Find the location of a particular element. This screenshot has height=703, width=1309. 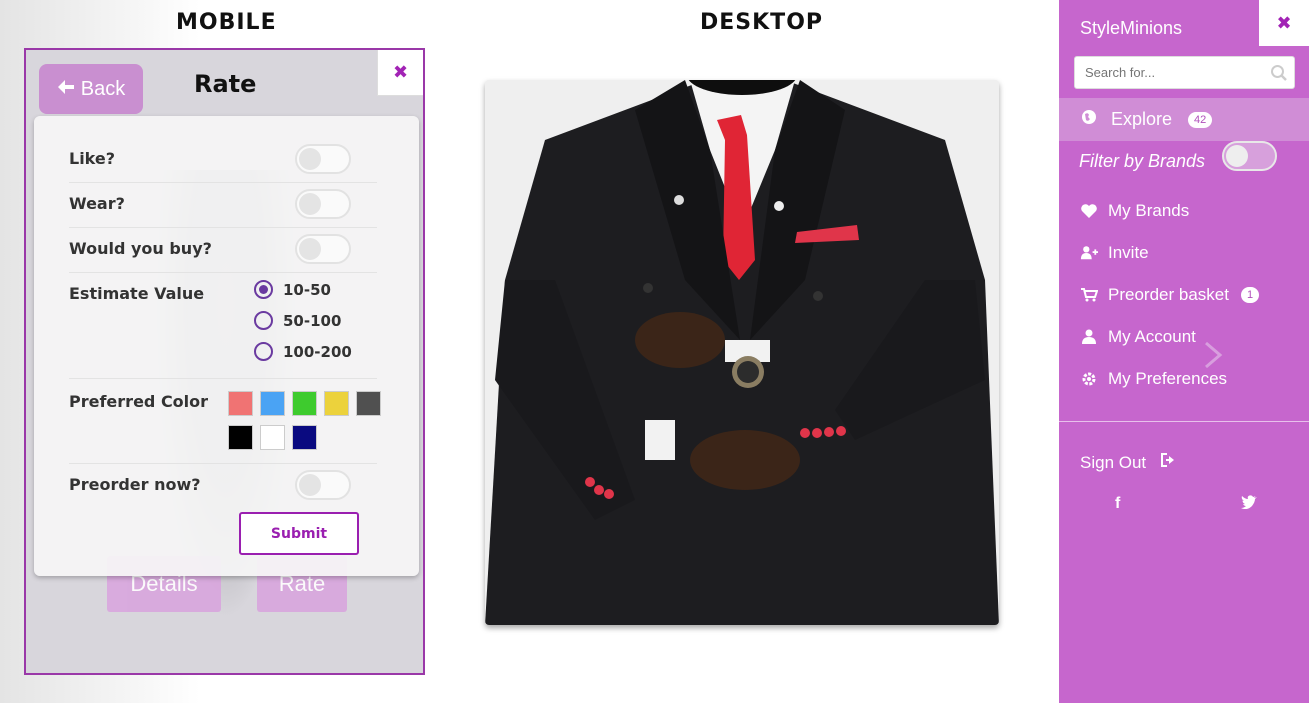

explore-count-badge: 42 is located at coordinates (1200, 119).